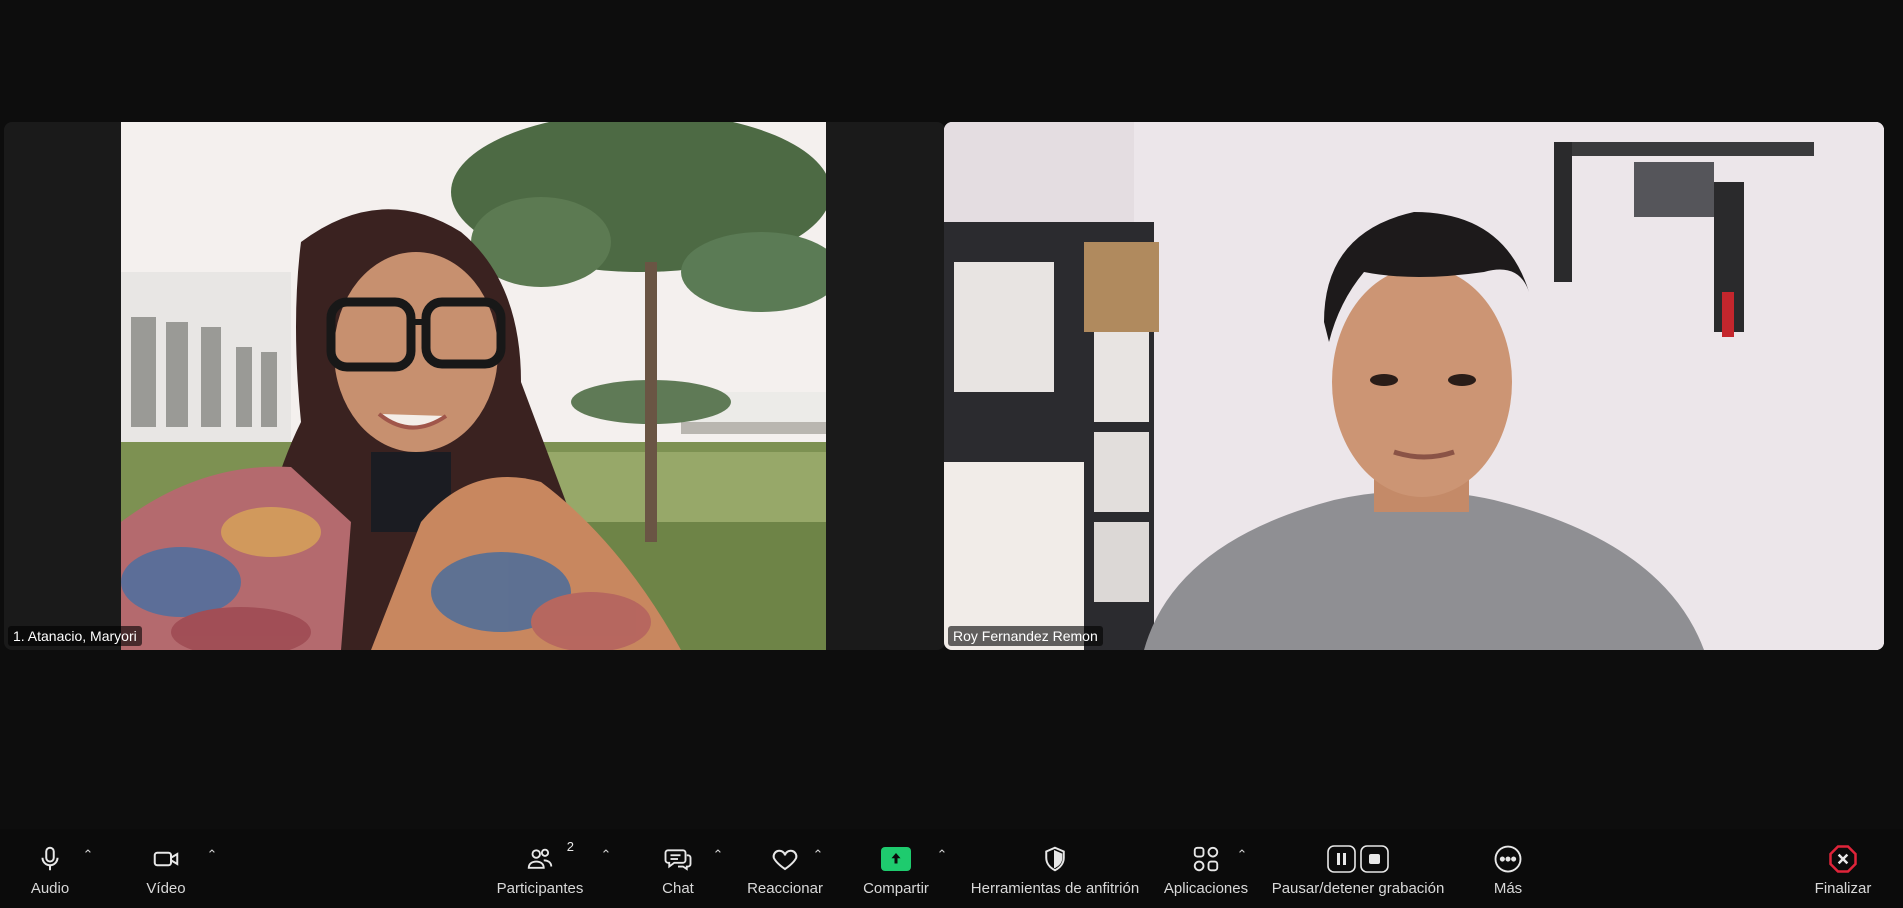  Describe the element at coordinates (896, 859) in the screenshot. I see `share-arrow-icon` at that location.